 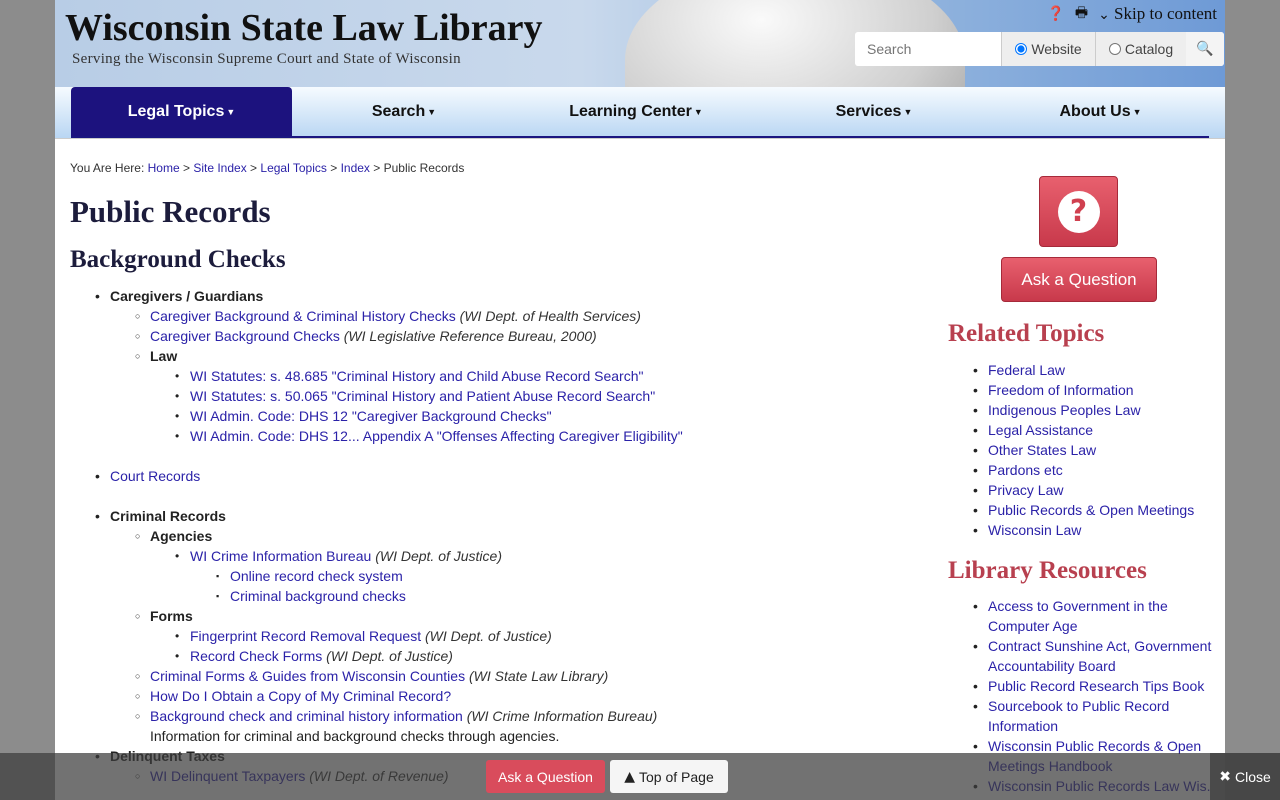 What do you see at coordinates (181, 112) in the screenshot?
I see `nav-legal-topics: Legal Topics ▼` at bounding box center [181, 112].